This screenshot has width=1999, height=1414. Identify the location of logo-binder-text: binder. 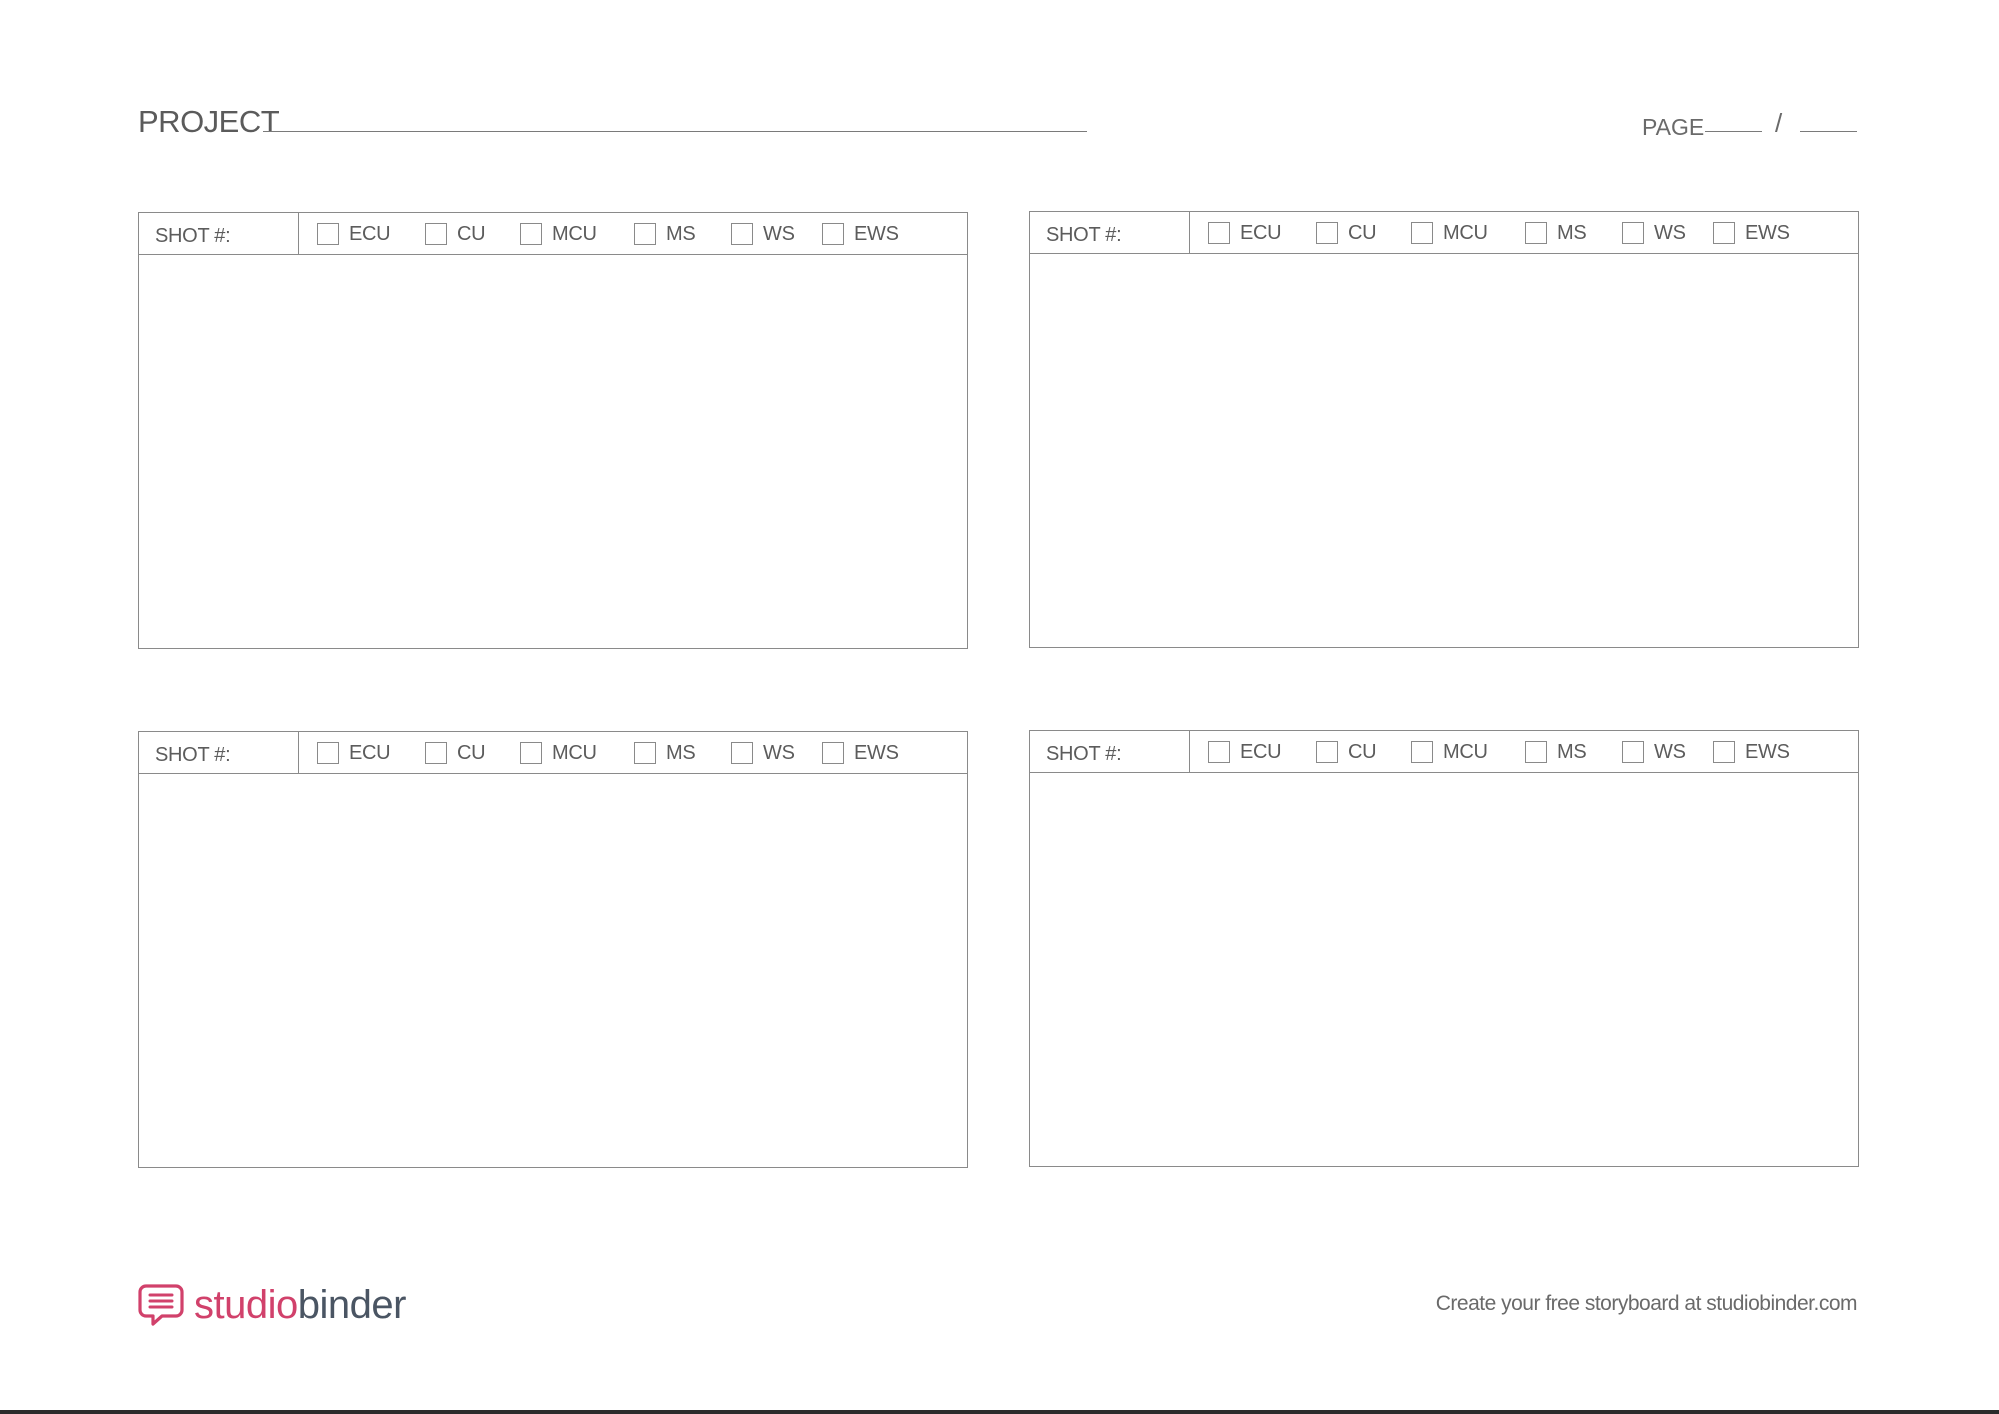
(352, 1305).